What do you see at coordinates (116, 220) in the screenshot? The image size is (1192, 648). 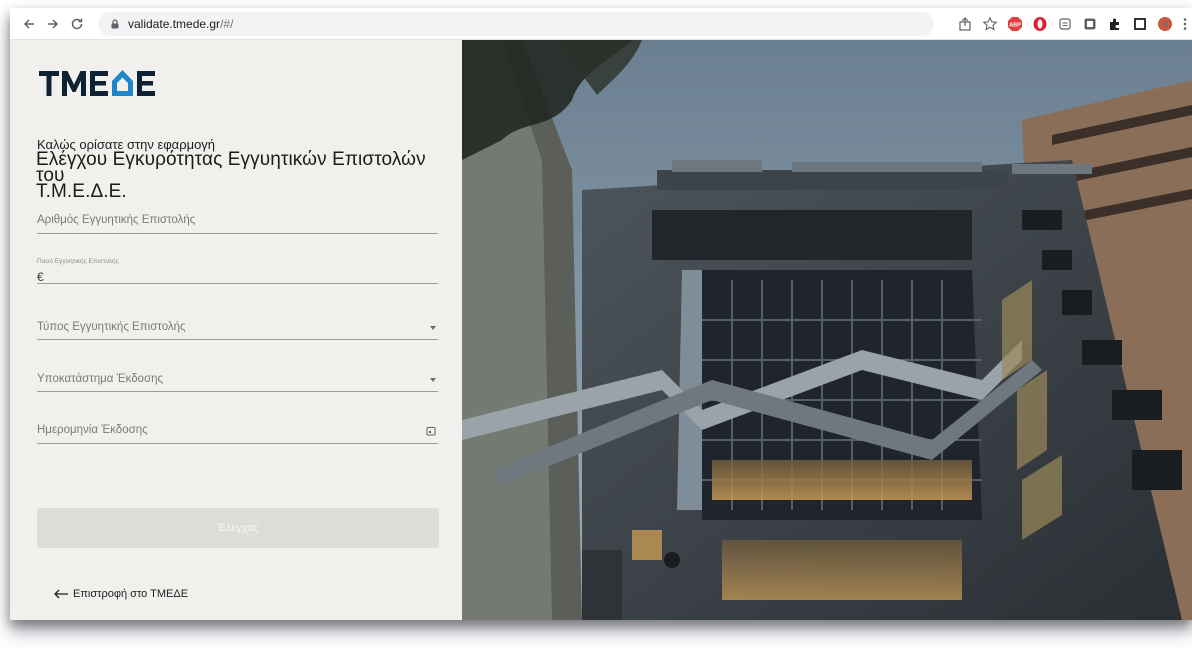 I see `letter-number-placeholder: Αριθμός Εγγυητικής Επιστολής` at bounding box center [116, 220].